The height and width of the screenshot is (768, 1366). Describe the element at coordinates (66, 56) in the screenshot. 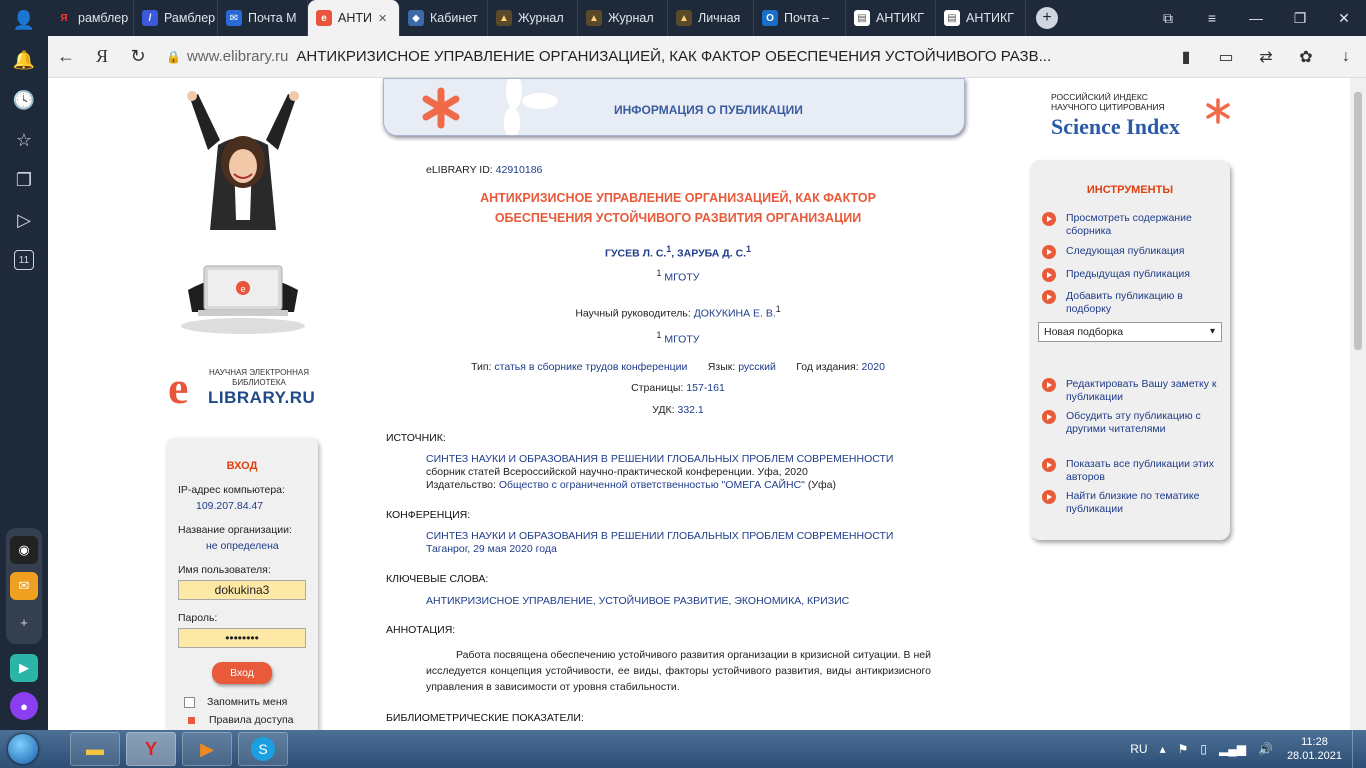

I see `back-icon: ←` at that location.